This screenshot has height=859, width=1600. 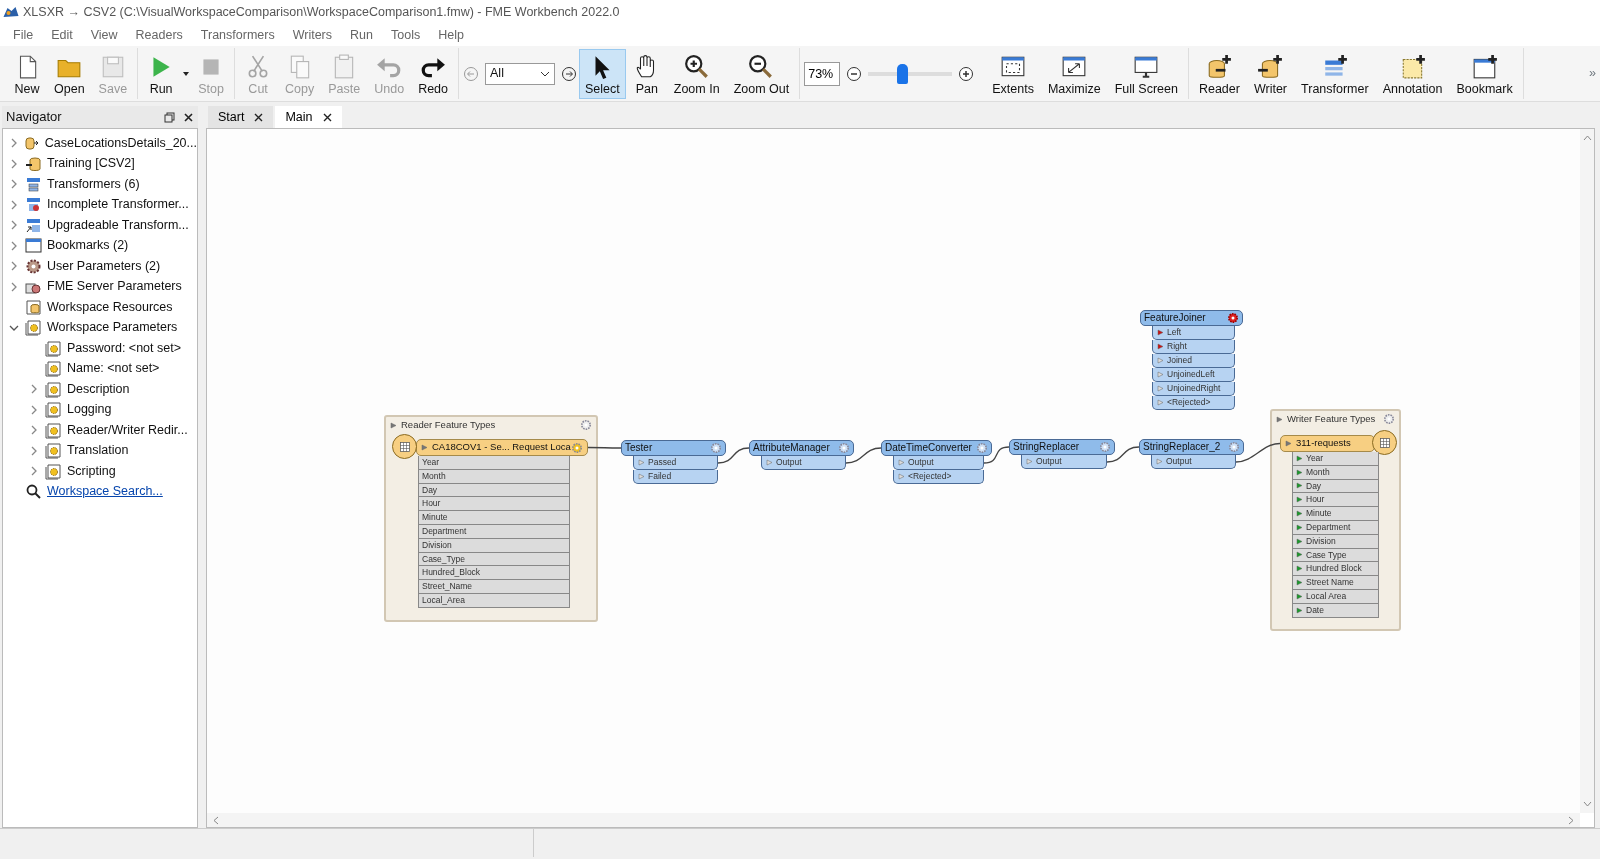 What do you see at coordinates (1484, 73) in the screenshot?
I see `toolbar-button: Bookmark` at bounding box center [1484, 73].